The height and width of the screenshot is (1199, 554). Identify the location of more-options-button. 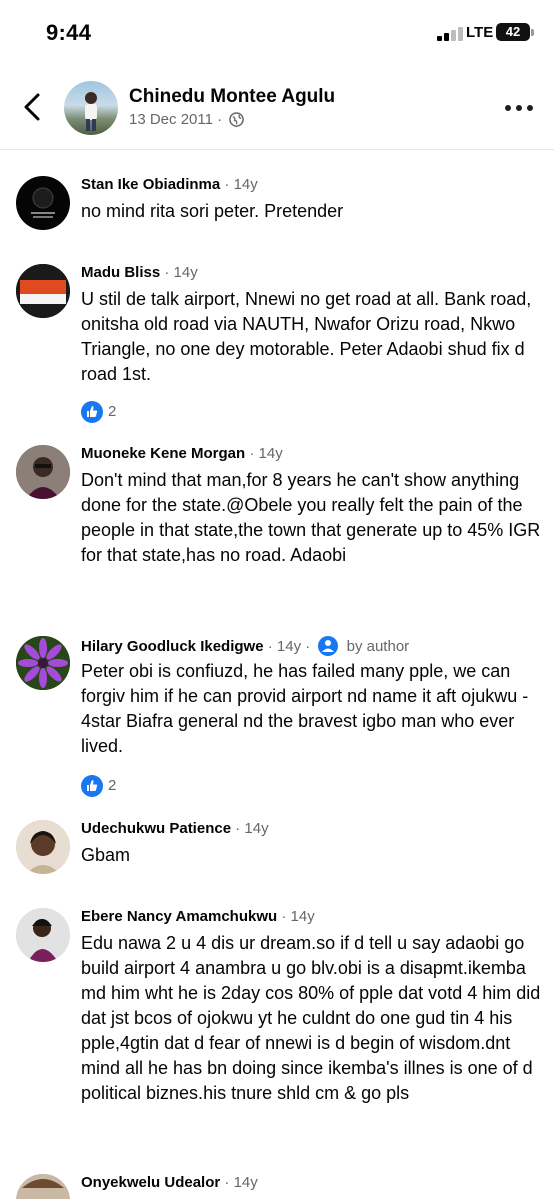
(521, 108).